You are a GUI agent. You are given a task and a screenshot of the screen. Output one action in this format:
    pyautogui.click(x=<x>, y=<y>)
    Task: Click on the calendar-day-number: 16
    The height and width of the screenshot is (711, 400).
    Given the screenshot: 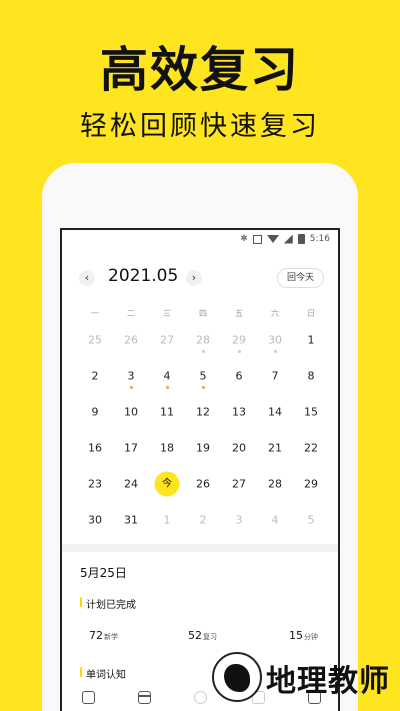 What is the action you would take?
    pyautogui.click(x=95, y=448)
    